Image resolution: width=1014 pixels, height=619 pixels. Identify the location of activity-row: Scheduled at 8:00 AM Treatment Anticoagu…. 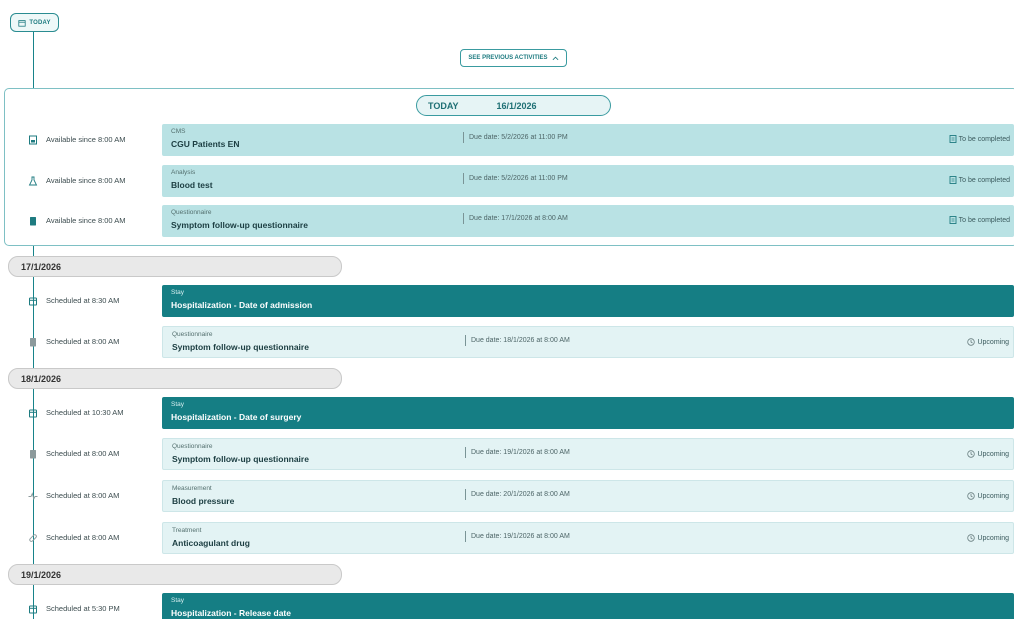
(507, 538).